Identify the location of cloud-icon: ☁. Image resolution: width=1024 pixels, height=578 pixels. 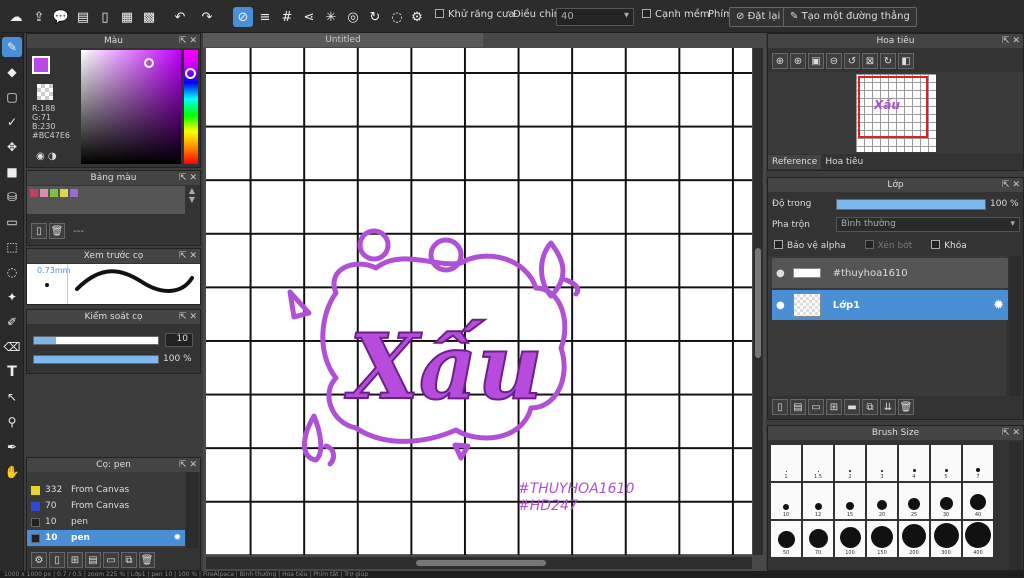
(16, 17).